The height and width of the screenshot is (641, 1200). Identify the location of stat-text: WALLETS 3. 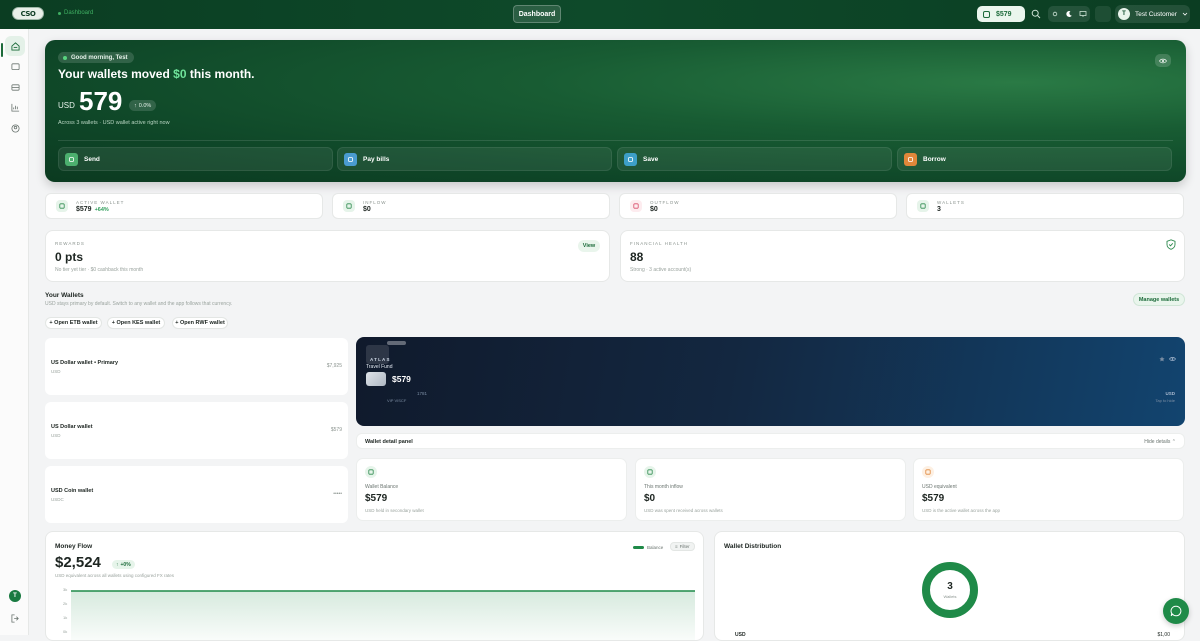
(951, 206).